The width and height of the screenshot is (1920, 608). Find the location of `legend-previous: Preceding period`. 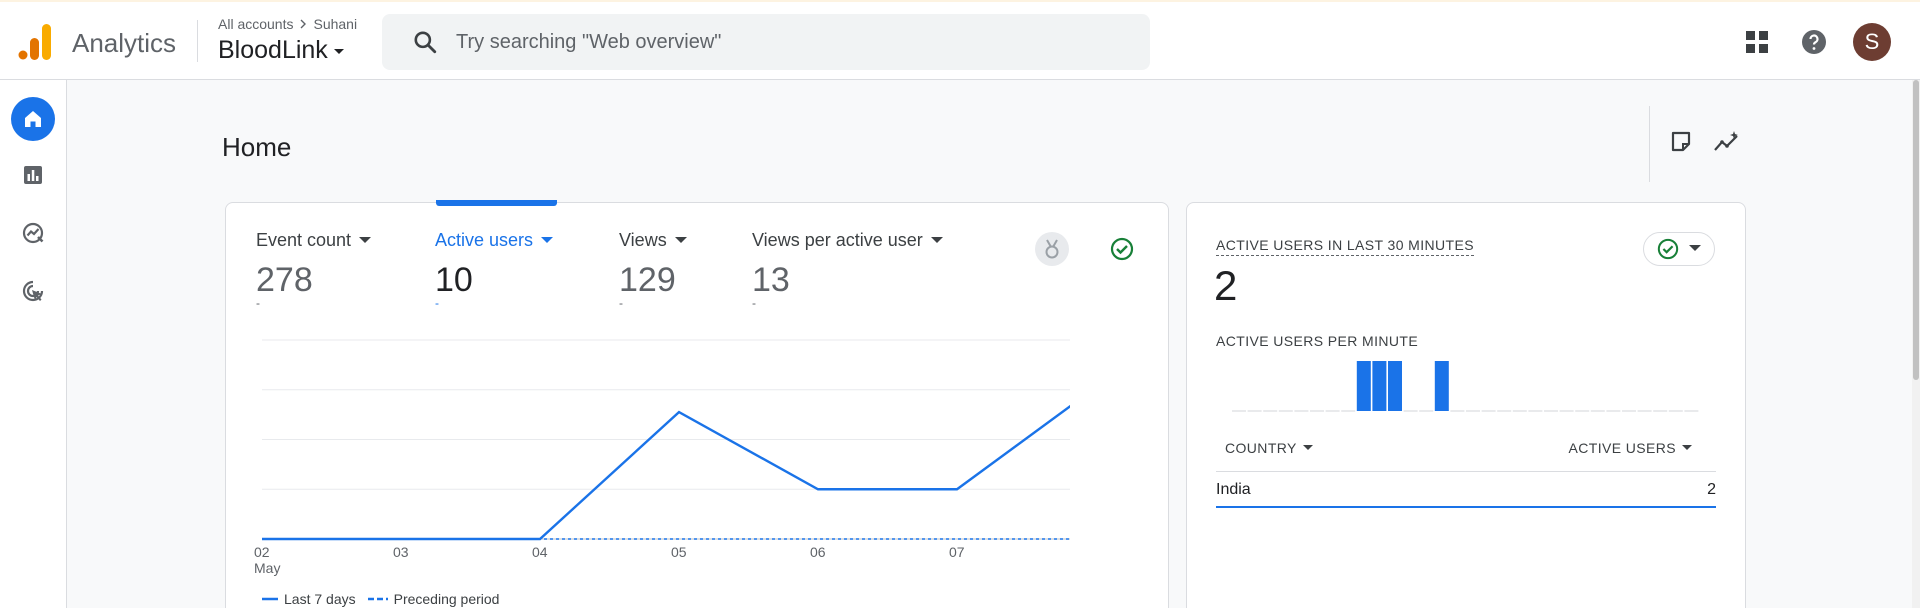

legend-previous: Preceding period is located at coordinates (446, 599).